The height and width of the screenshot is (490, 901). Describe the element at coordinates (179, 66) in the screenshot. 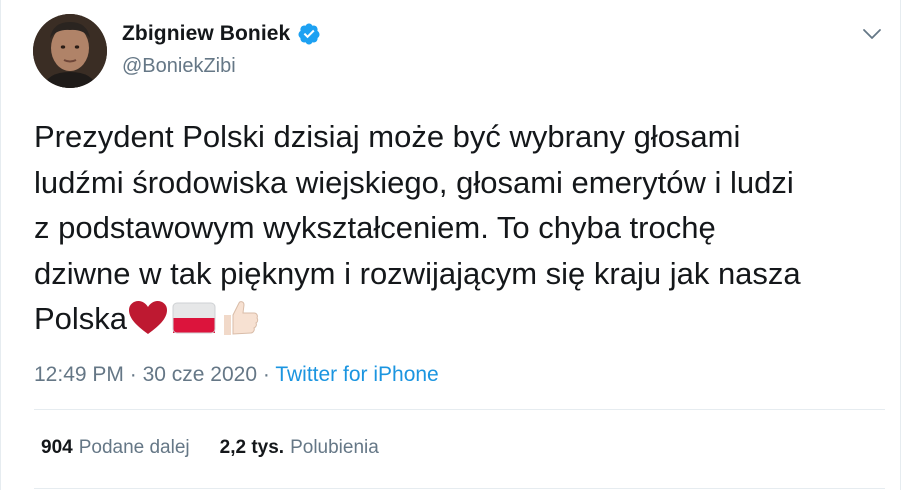

I see `author-handle: @BoniekZibi` at that location.